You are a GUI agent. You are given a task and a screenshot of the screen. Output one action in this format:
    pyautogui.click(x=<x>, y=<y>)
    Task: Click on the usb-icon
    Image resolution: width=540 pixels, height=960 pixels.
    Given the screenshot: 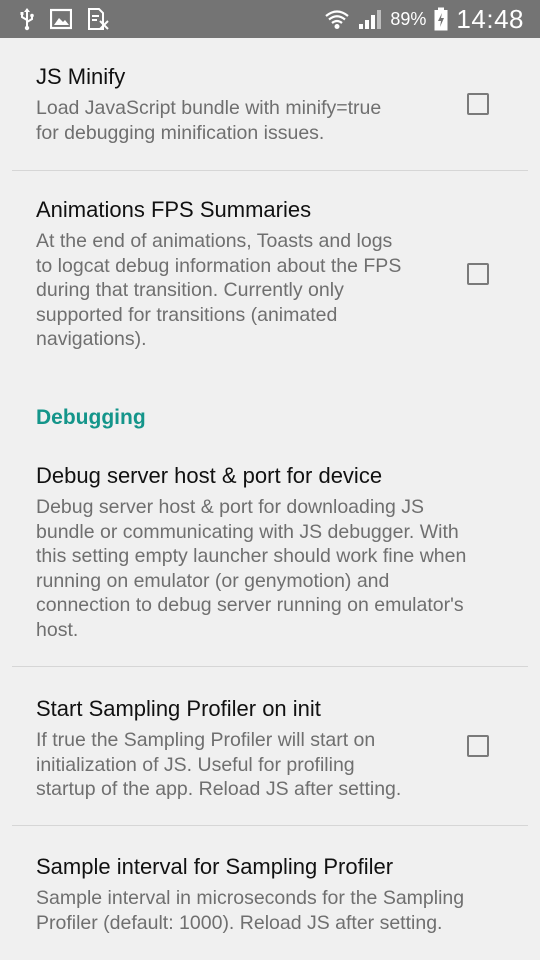 What is the action you would take?
    pyautogui.click(x=27, y=19)
    